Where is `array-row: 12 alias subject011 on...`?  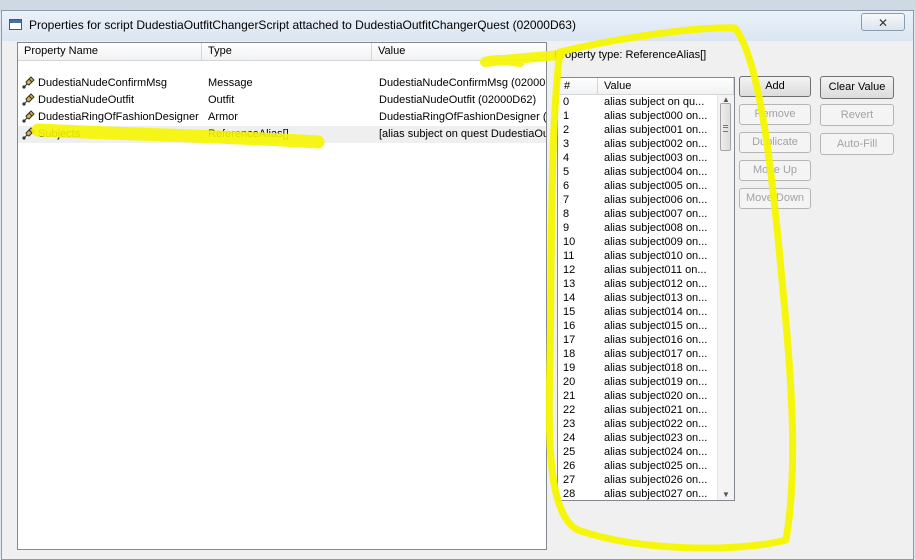
array-row: 12 alias subject011 on... is located at coordinates (638, 271).